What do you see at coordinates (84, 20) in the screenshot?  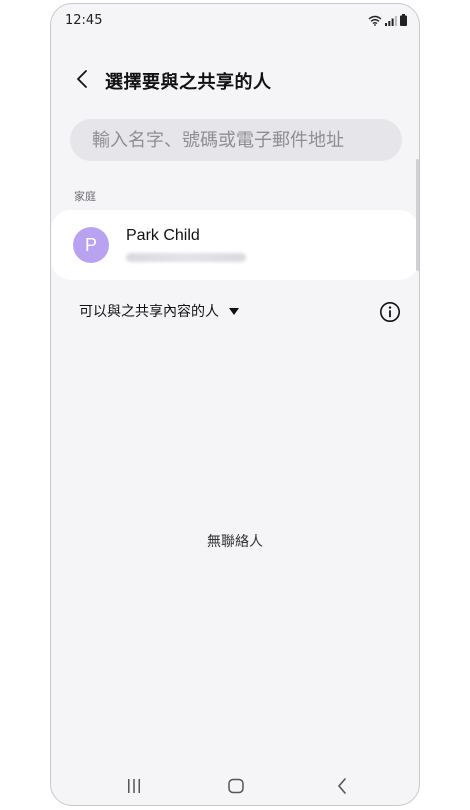 I see `status-time: 12:45` at bounding box center [84, 20].